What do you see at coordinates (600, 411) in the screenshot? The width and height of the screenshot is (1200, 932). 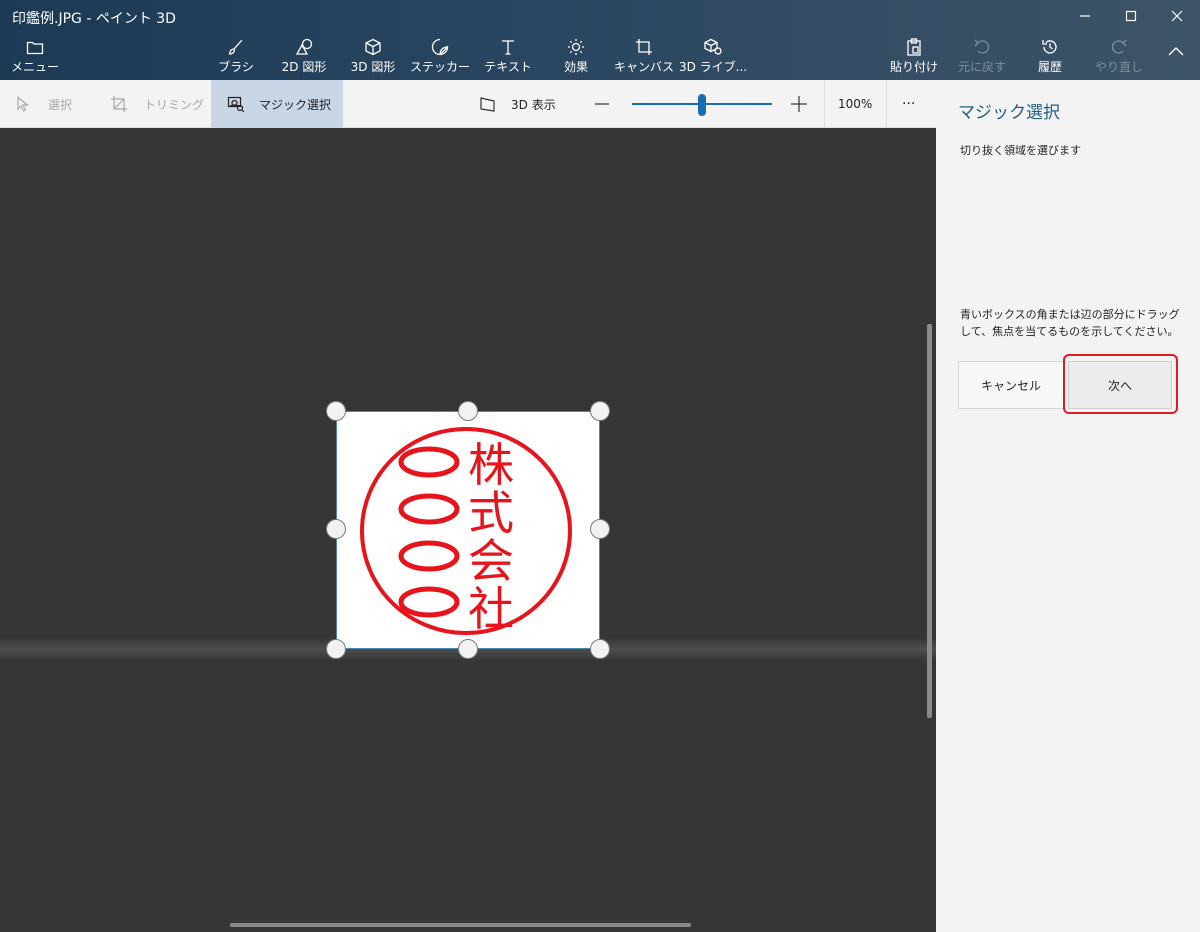 I see `resize-handle-top-right` at bounding box center [600, 411].